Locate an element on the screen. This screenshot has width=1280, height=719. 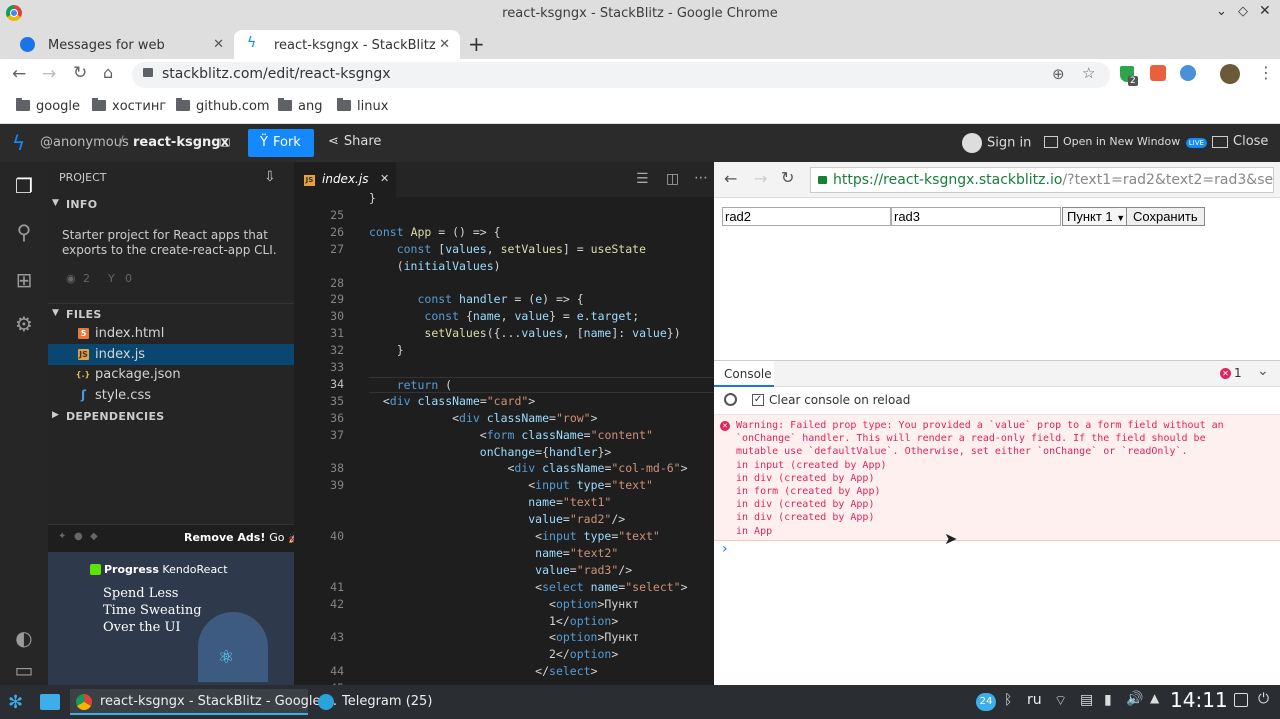
tab-stackblitz: ϟ react-ksgngx - StackBlitz ✕ is located at coordinates (347, 44).